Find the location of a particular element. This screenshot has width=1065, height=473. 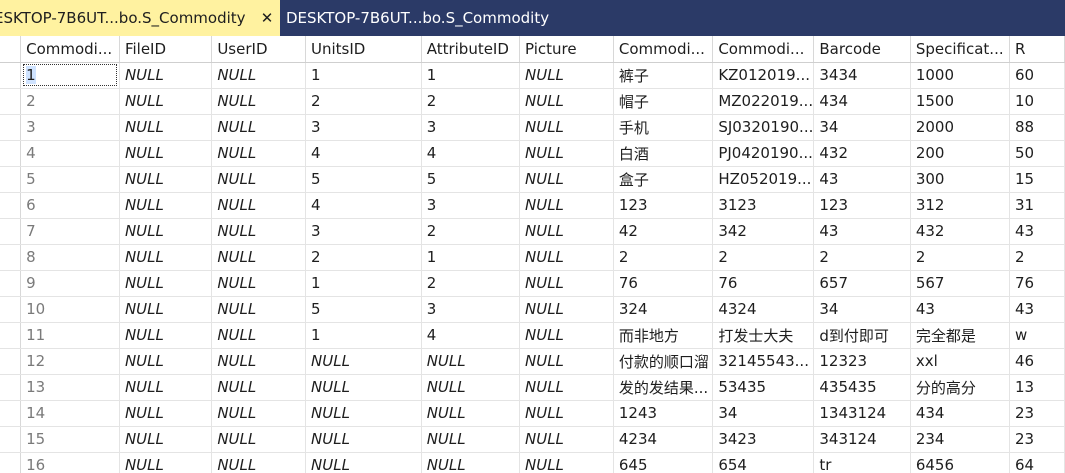

table-cell: 11 is located at coordinates (70, 335).